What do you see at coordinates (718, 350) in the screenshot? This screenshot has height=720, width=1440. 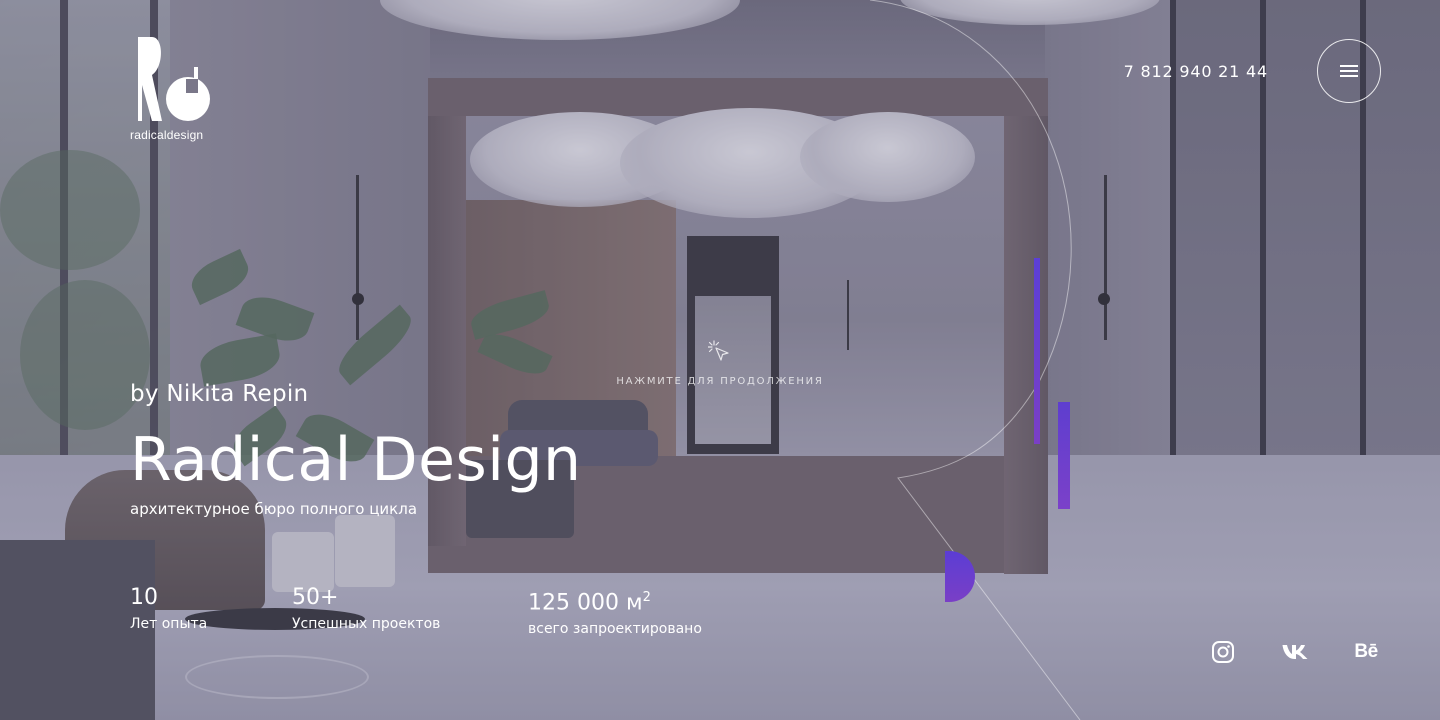 I see `cursor-click-icon` at bounding box center [718, 350].